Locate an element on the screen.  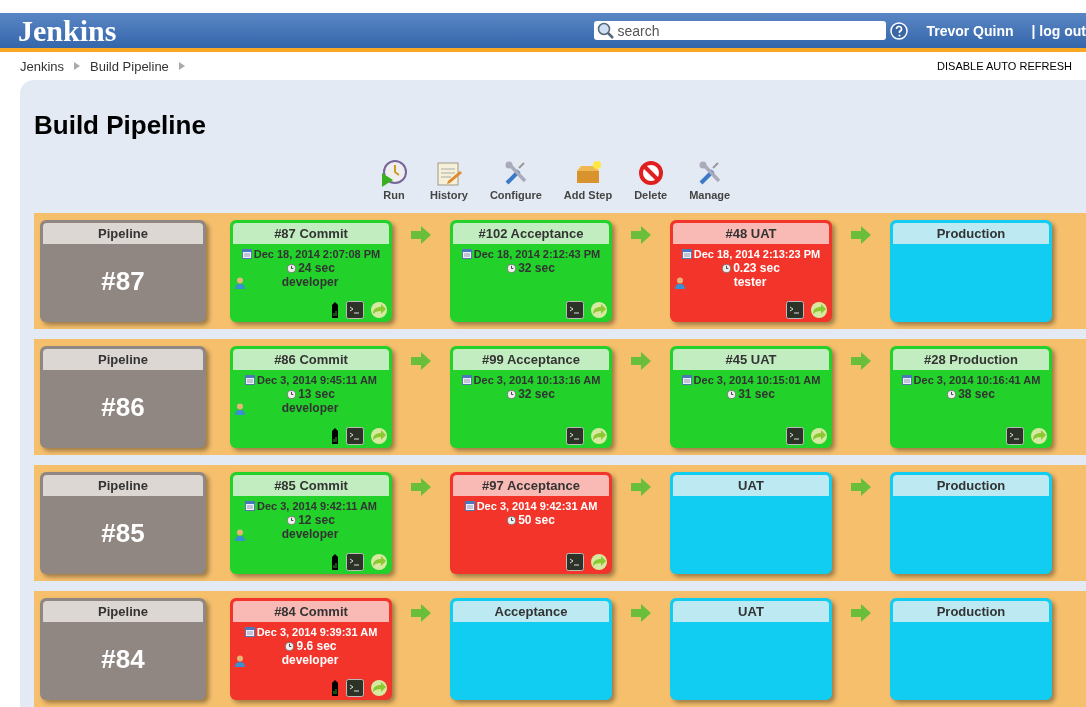
stage-card: #97 Acceptance Dec 3, 2014 9:42:31 AM 50 sec is located at coordinates (531, 523).